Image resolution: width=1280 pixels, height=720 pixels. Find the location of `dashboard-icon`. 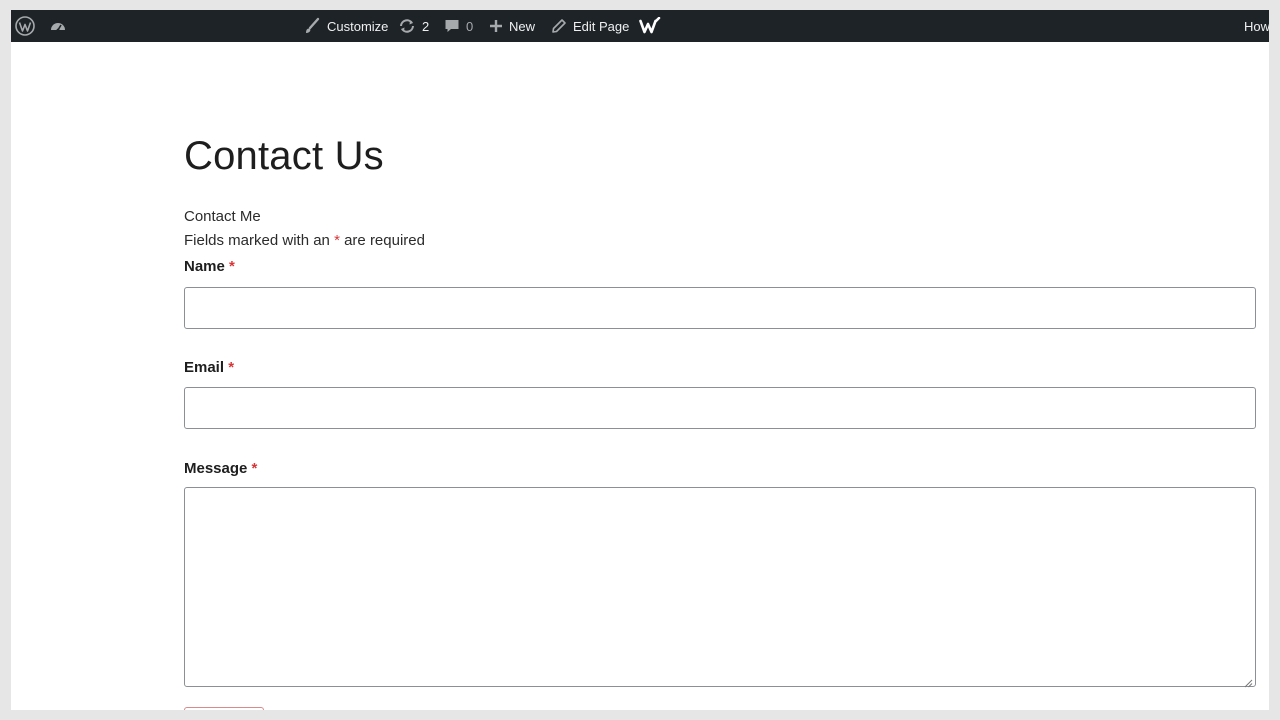

dashboard-icon is located at coordinates (58, 26).